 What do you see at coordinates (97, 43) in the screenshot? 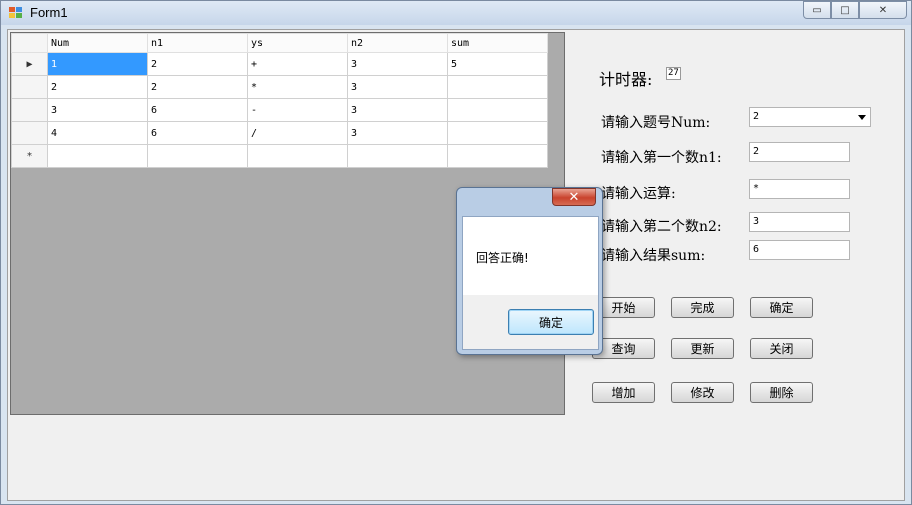
I see `column-header-num: Num` at bounding box center [97, 43].